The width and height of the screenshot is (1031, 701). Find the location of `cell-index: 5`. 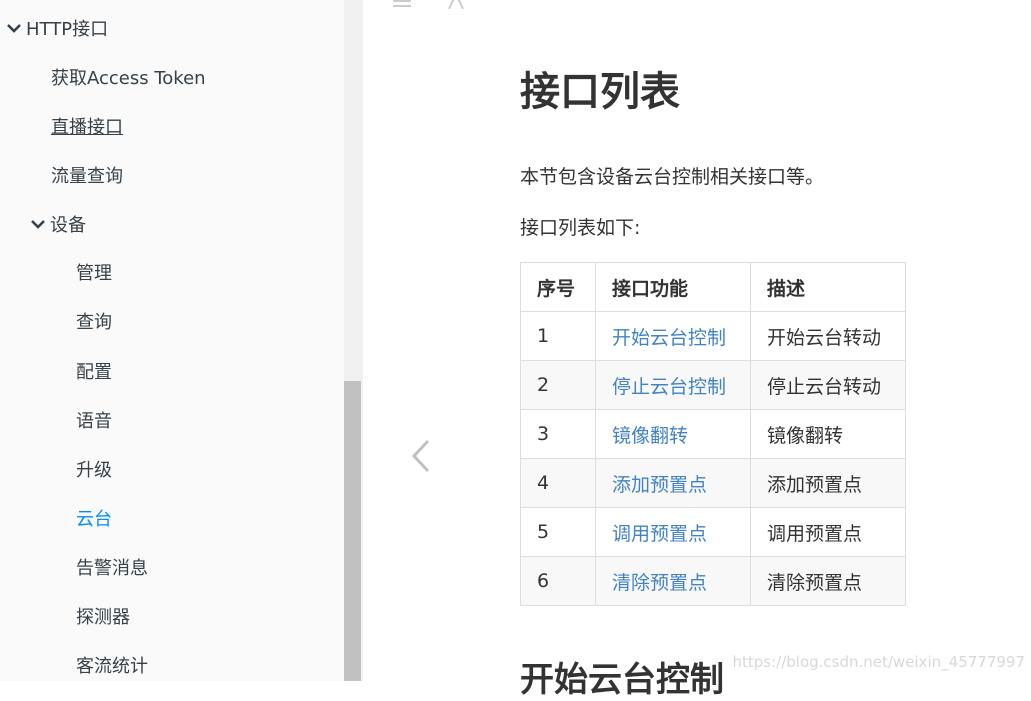

cell-index: 5 is located at coordinates (558, 532).